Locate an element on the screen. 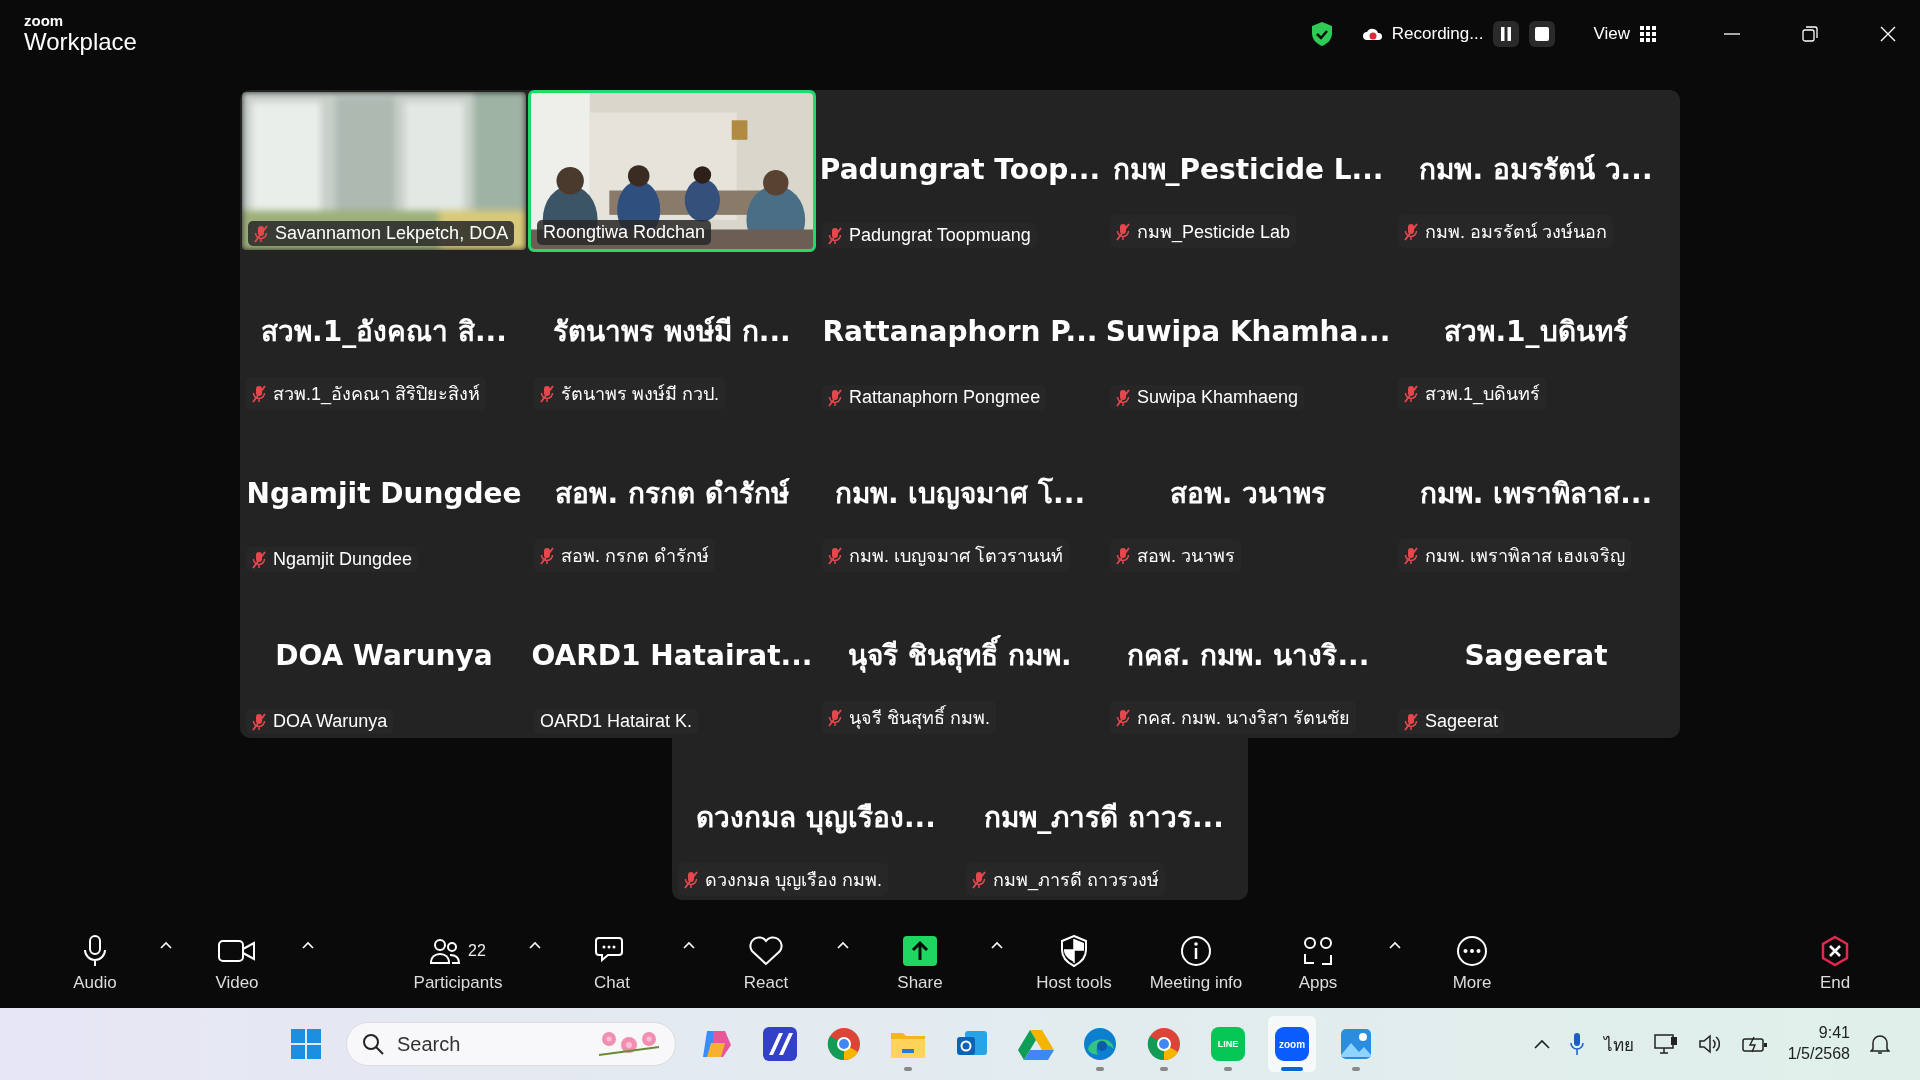 This screenshot has width=1920, height=1080. name-label: กมพ. อมรรัตน์ วงษ์นอก is located at coordinates (1516, 232).